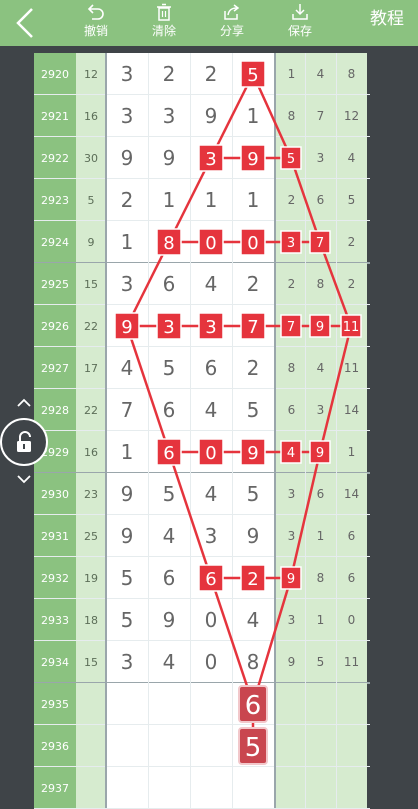 This screenshot has width=418, height=809. What do you see at coordinates (387, 19) in the screenshot?
I see `tutorial-button: 教程` at bounding box center [387, 19].